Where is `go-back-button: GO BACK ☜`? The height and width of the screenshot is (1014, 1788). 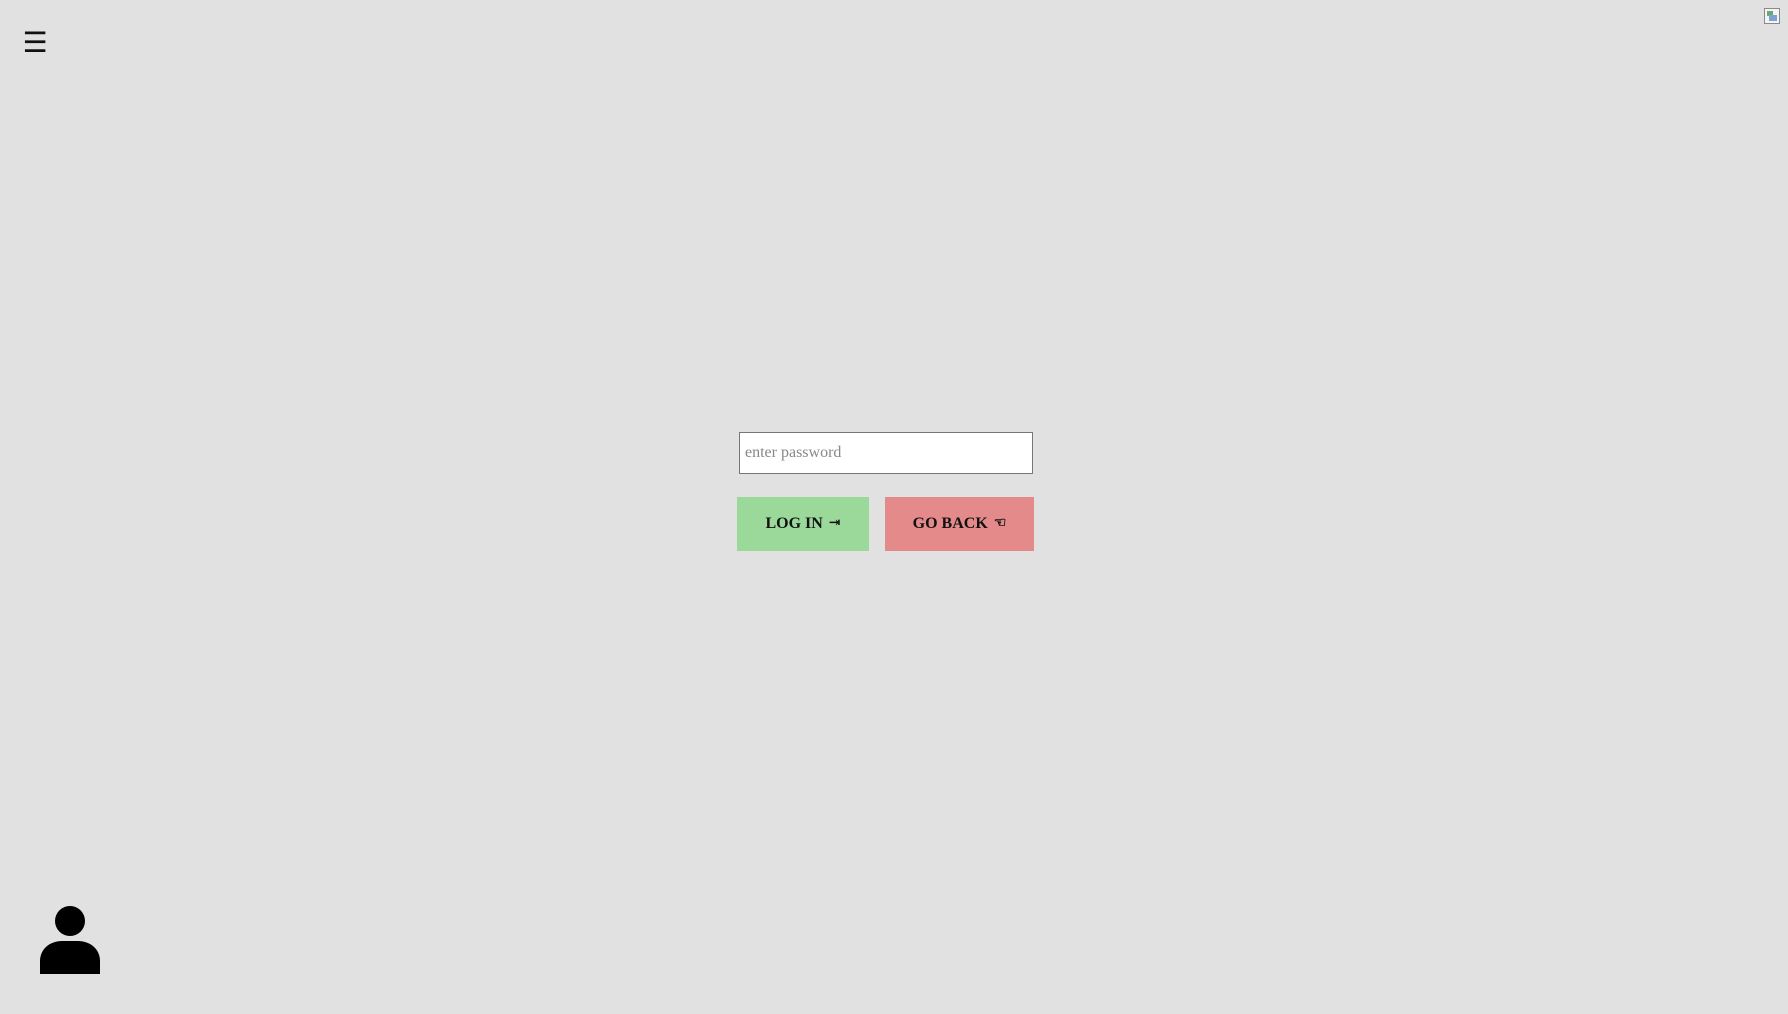 go-back-button: GO BACK ☜ is located at coordinates (959, 524).